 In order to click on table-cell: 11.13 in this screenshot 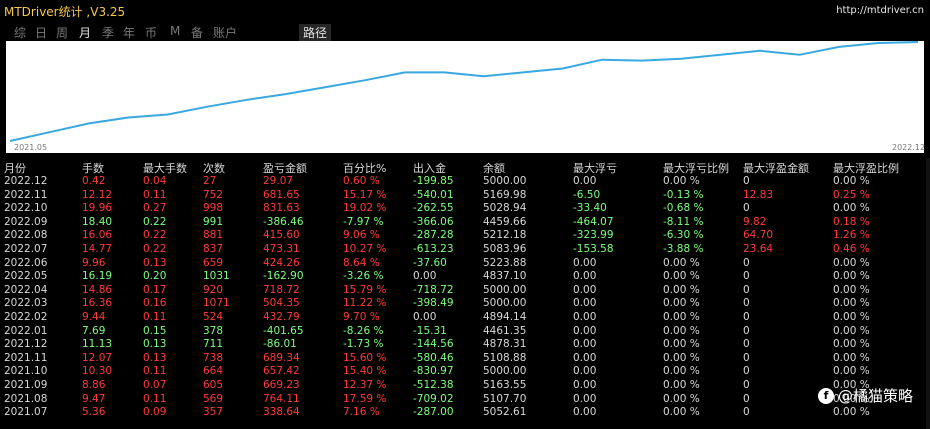, I will do `click(97, 344)`.